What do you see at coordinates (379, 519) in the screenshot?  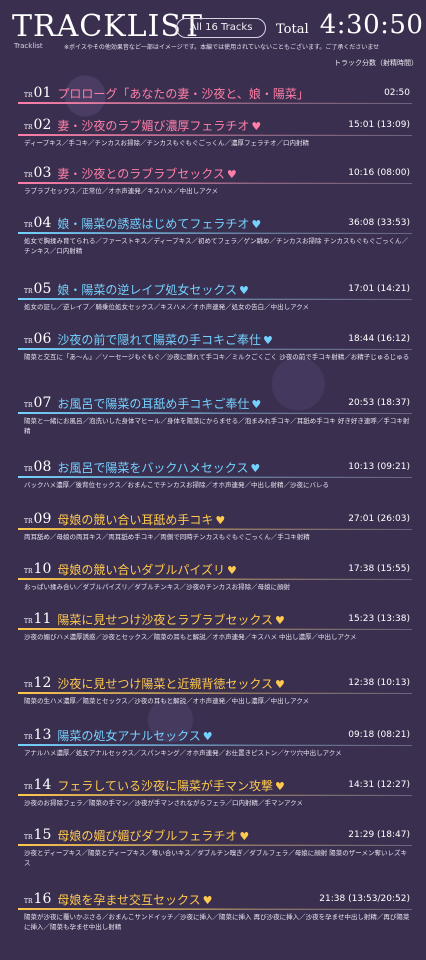 I see `track-duration: 27:01 (26:03)` at bounding box center [379, 519].